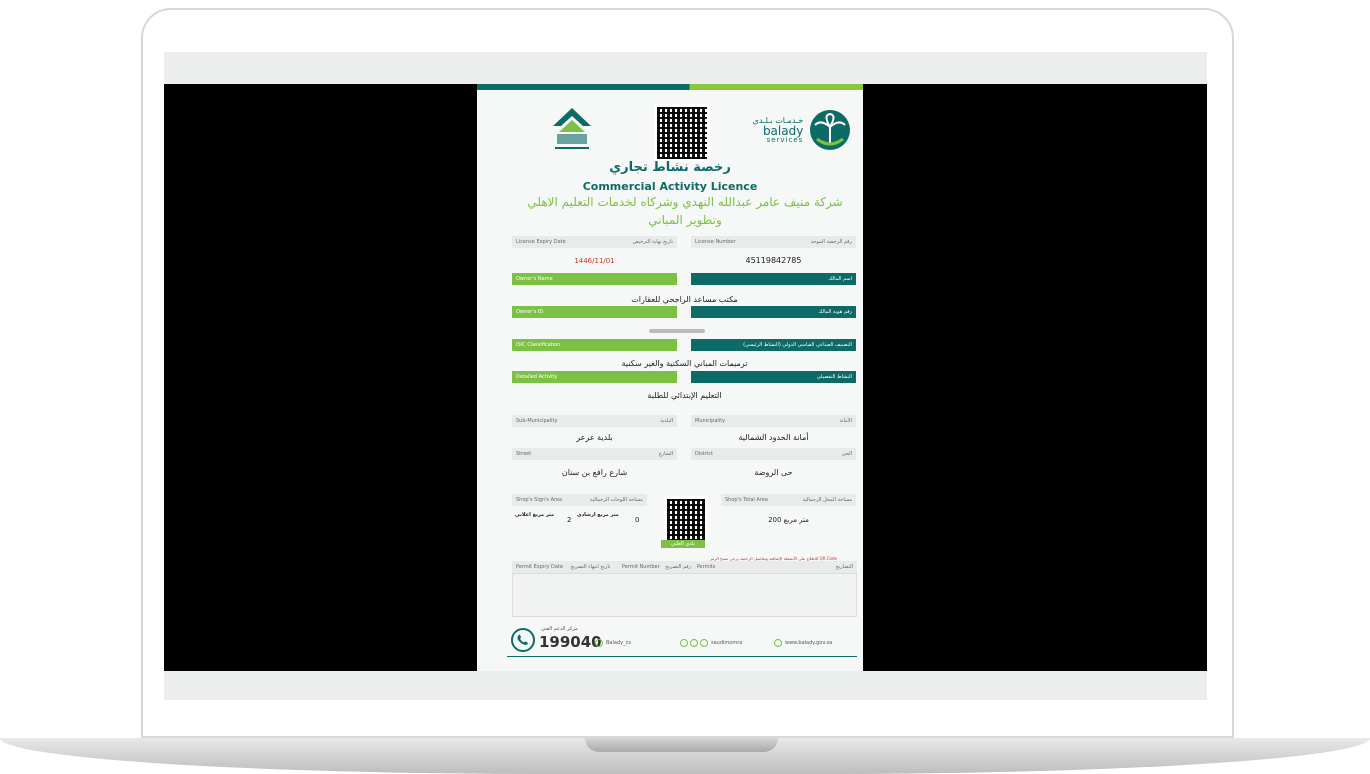 This screenshot has height=774, width=1370. Describe the element at coordinates (594, 312) in the screenshot. I see `owner-id-label-en: Owner's ID` at that location.